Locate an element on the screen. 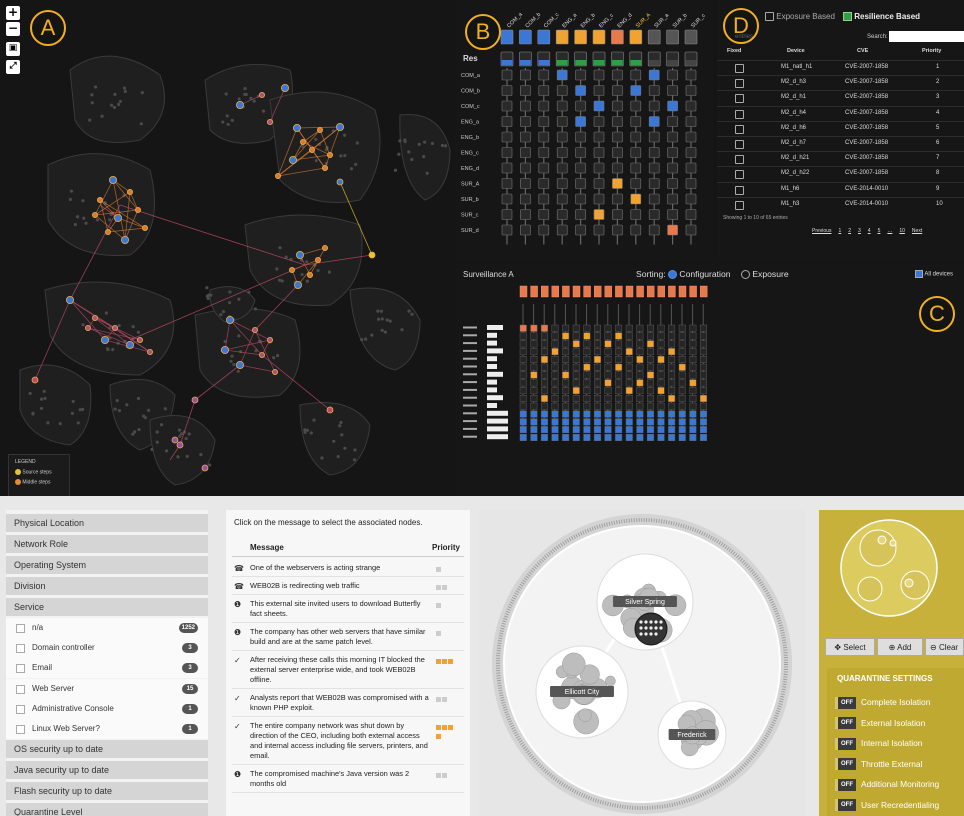  search-input is located at coordinates (926, 36).